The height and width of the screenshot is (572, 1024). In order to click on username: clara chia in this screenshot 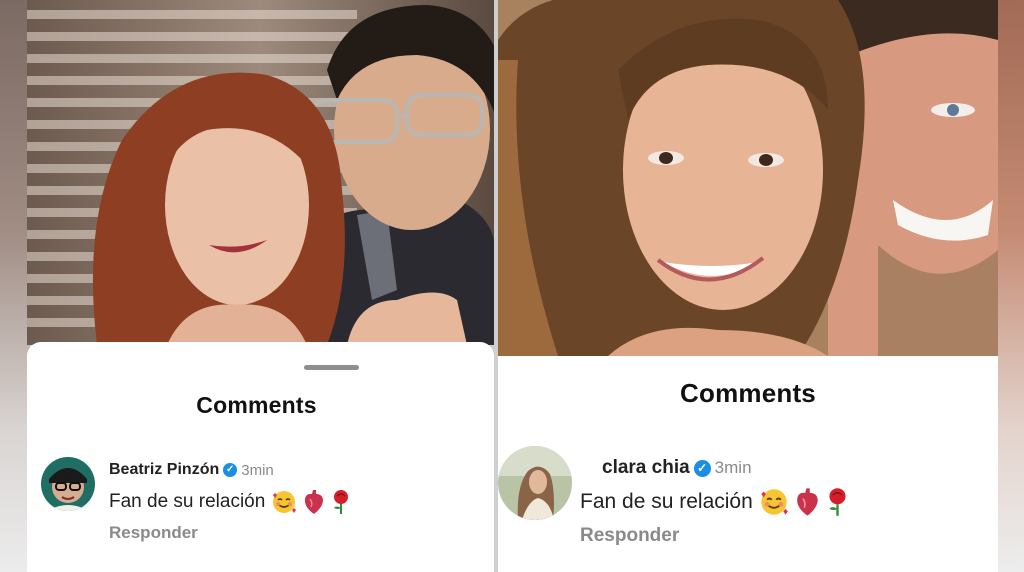, I will do `click(646, 468)`.